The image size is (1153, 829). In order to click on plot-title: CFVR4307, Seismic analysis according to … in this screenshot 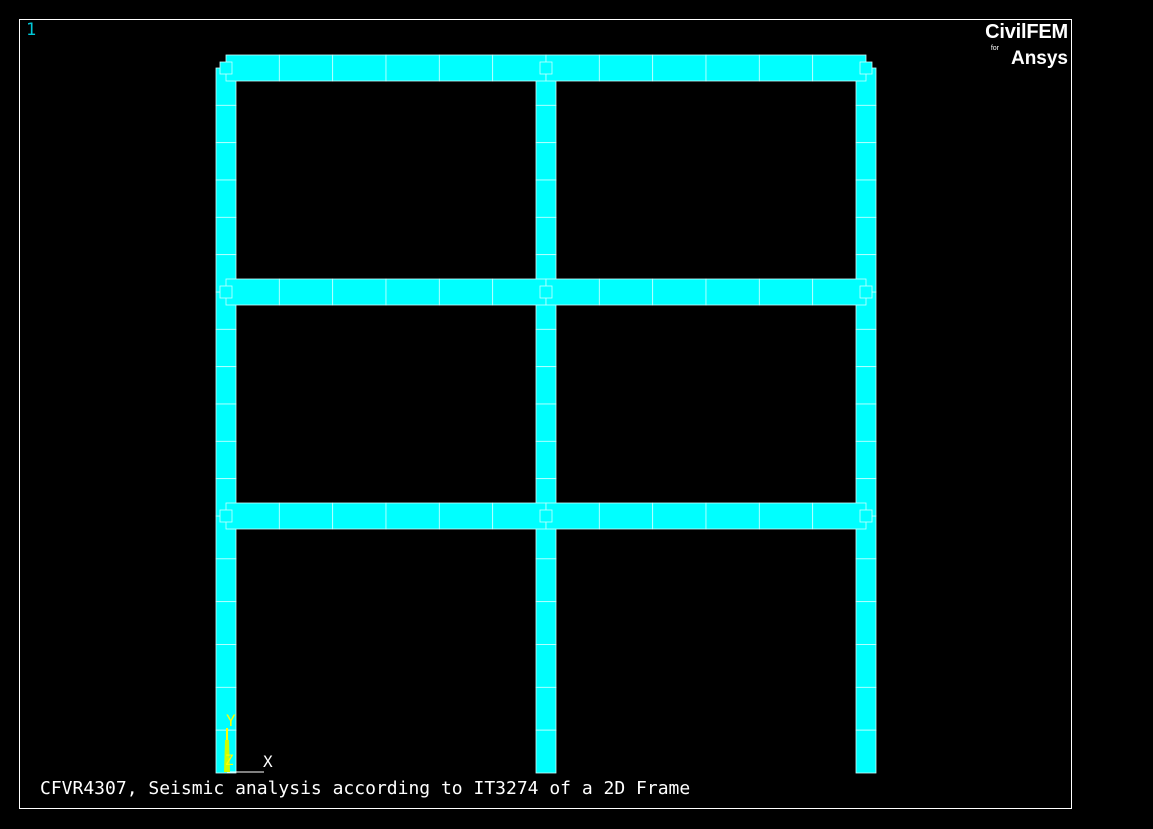, I will do `click(365, 788)`.